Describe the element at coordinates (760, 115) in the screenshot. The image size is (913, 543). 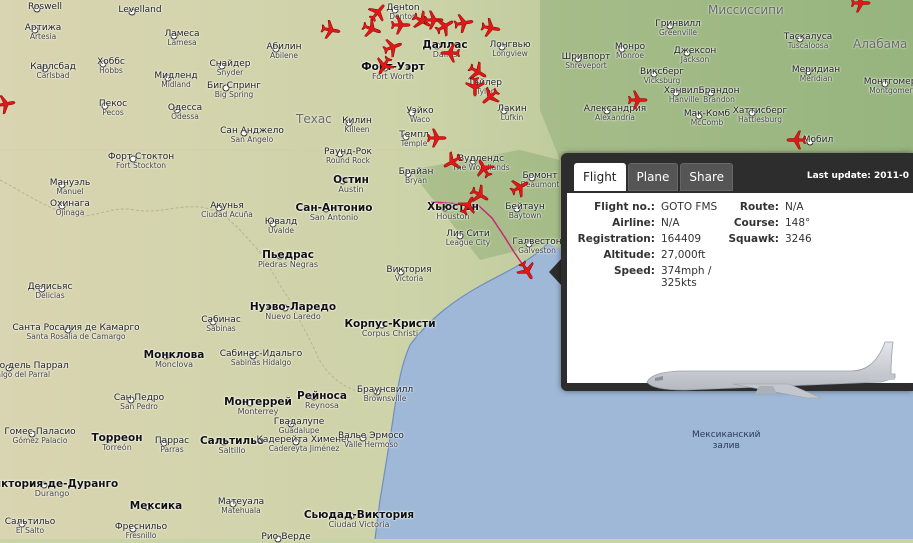
I see `city-label: Хаттисберг Hattiesburg` at that location.